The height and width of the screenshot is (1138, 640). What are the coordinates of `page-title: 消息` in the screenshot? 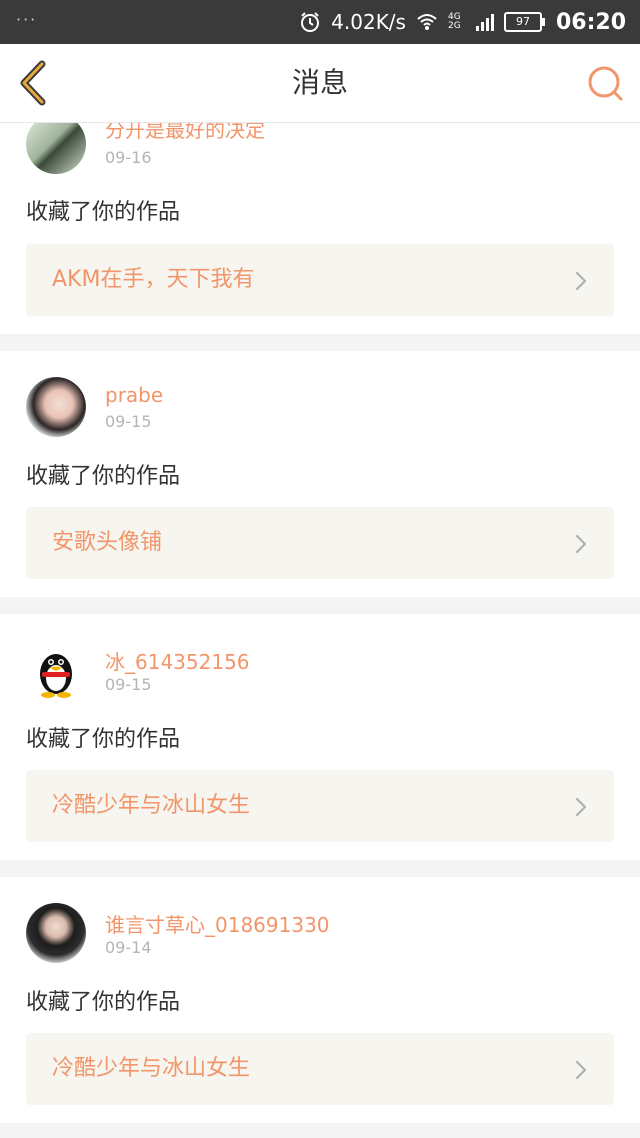 It's located at (319, 82).